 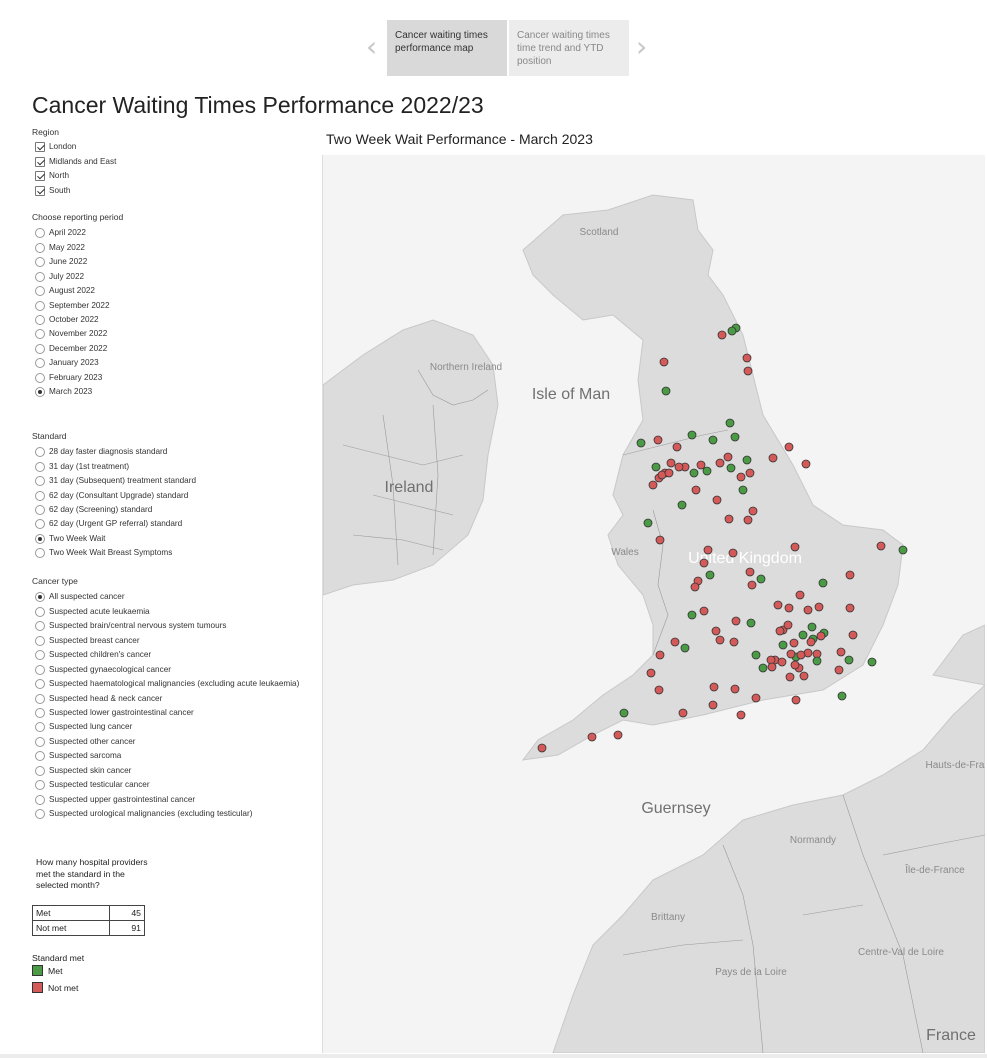 I want to click on cancer-type-option: Suspected other cancer, so click(x=85, y=741).